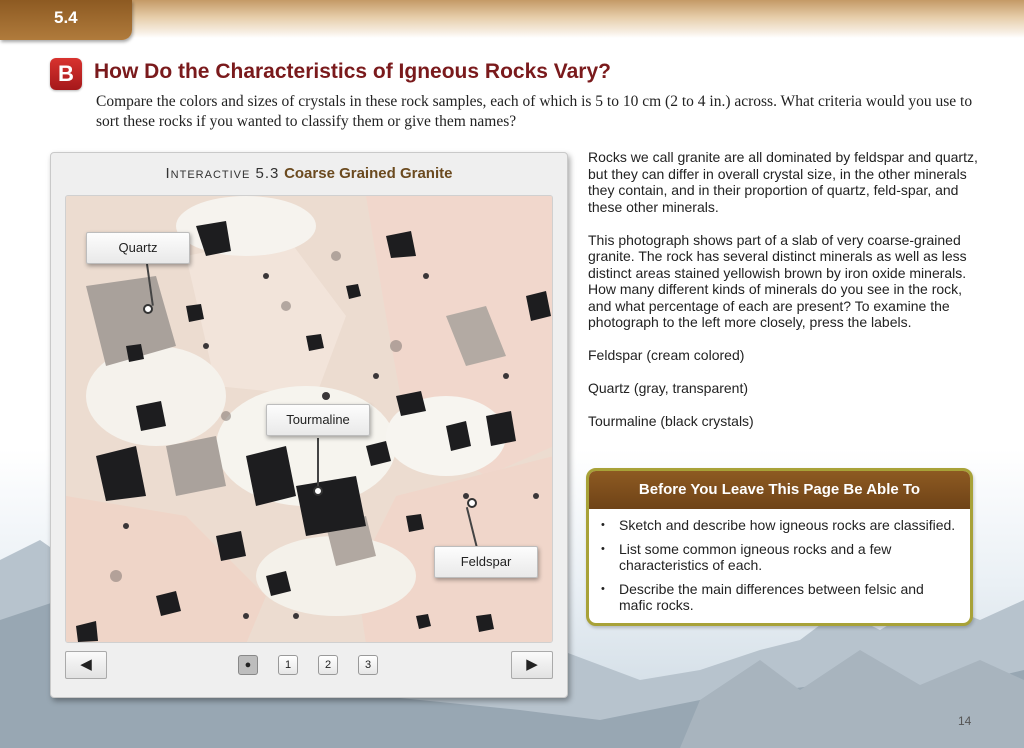 The width and height of the screenshot is (1024, 748). Describe the element at coordinates (138, 248) in the screenshot. I see `quartz-label-button: Quartz` at that location.